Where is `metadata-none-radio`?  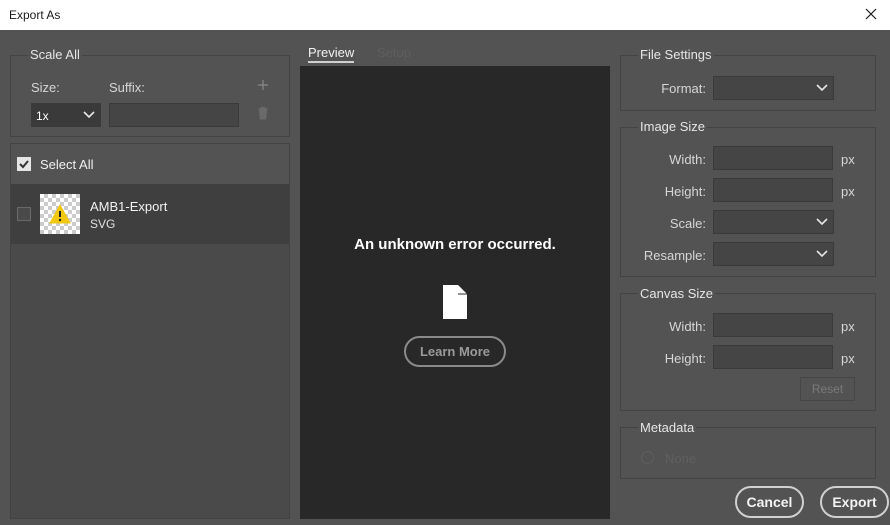
metadata-none-radio is located at coordinates (647, 457).